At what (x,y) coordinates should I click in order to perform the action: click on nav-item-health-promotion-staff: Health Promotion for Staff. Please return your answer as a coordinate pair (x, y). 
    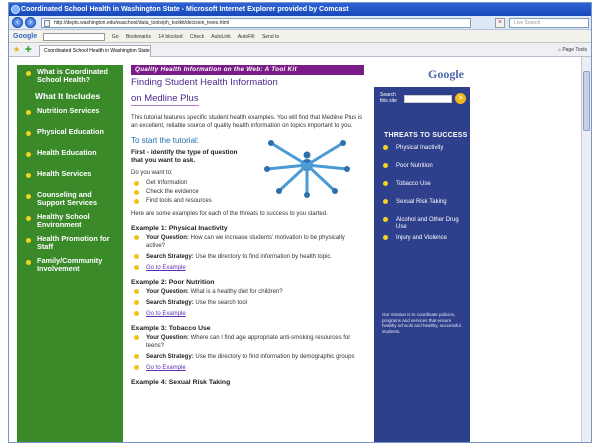
    Looking at the image, I should click on (70, 243).